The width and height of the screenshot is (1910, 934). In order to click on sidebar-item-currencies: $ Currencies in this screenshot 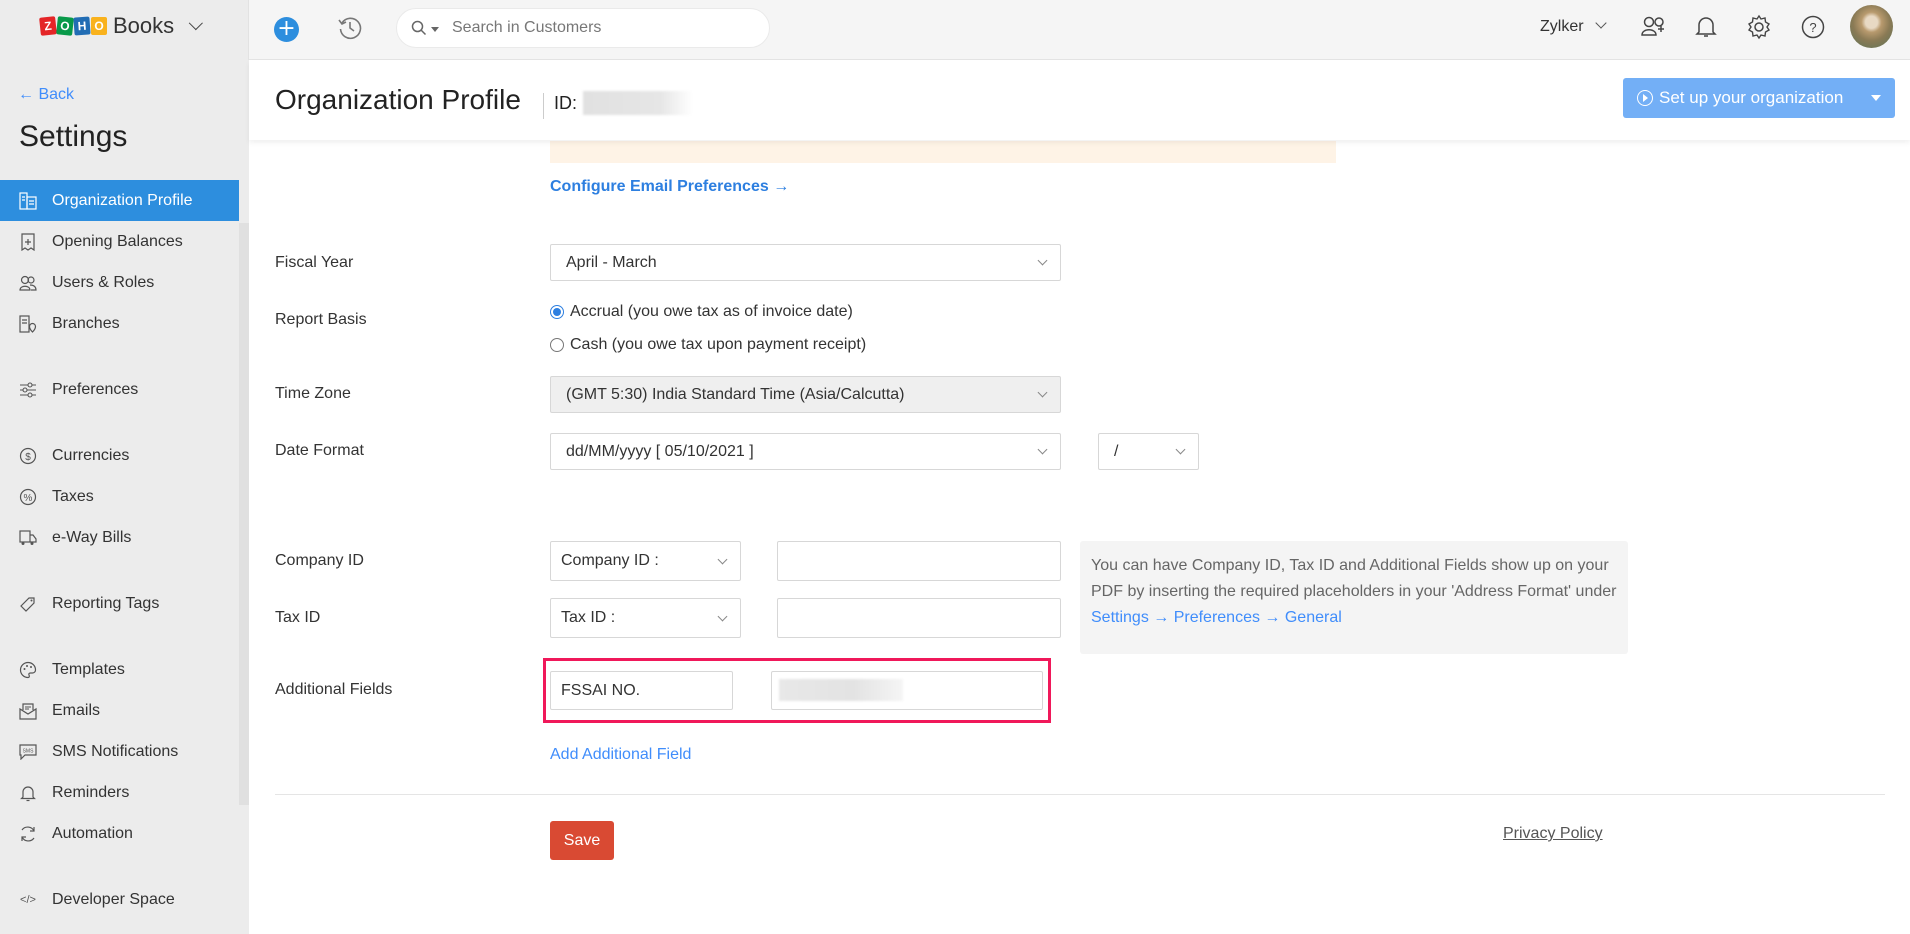, I will do `click(119, 455)`.